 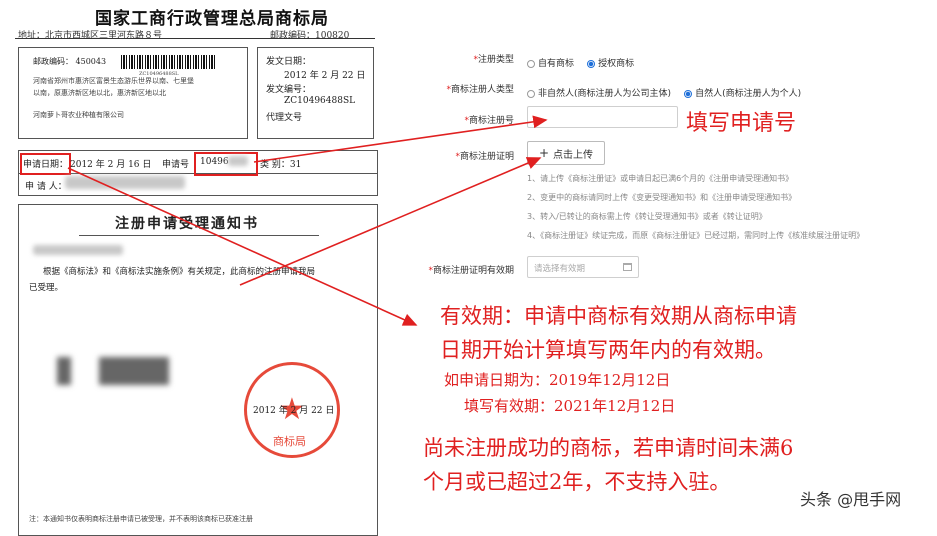 I want to click on annotation-validity-1: 有效期：申请中商标有效期从商标申请, so click(x=618, y=316).